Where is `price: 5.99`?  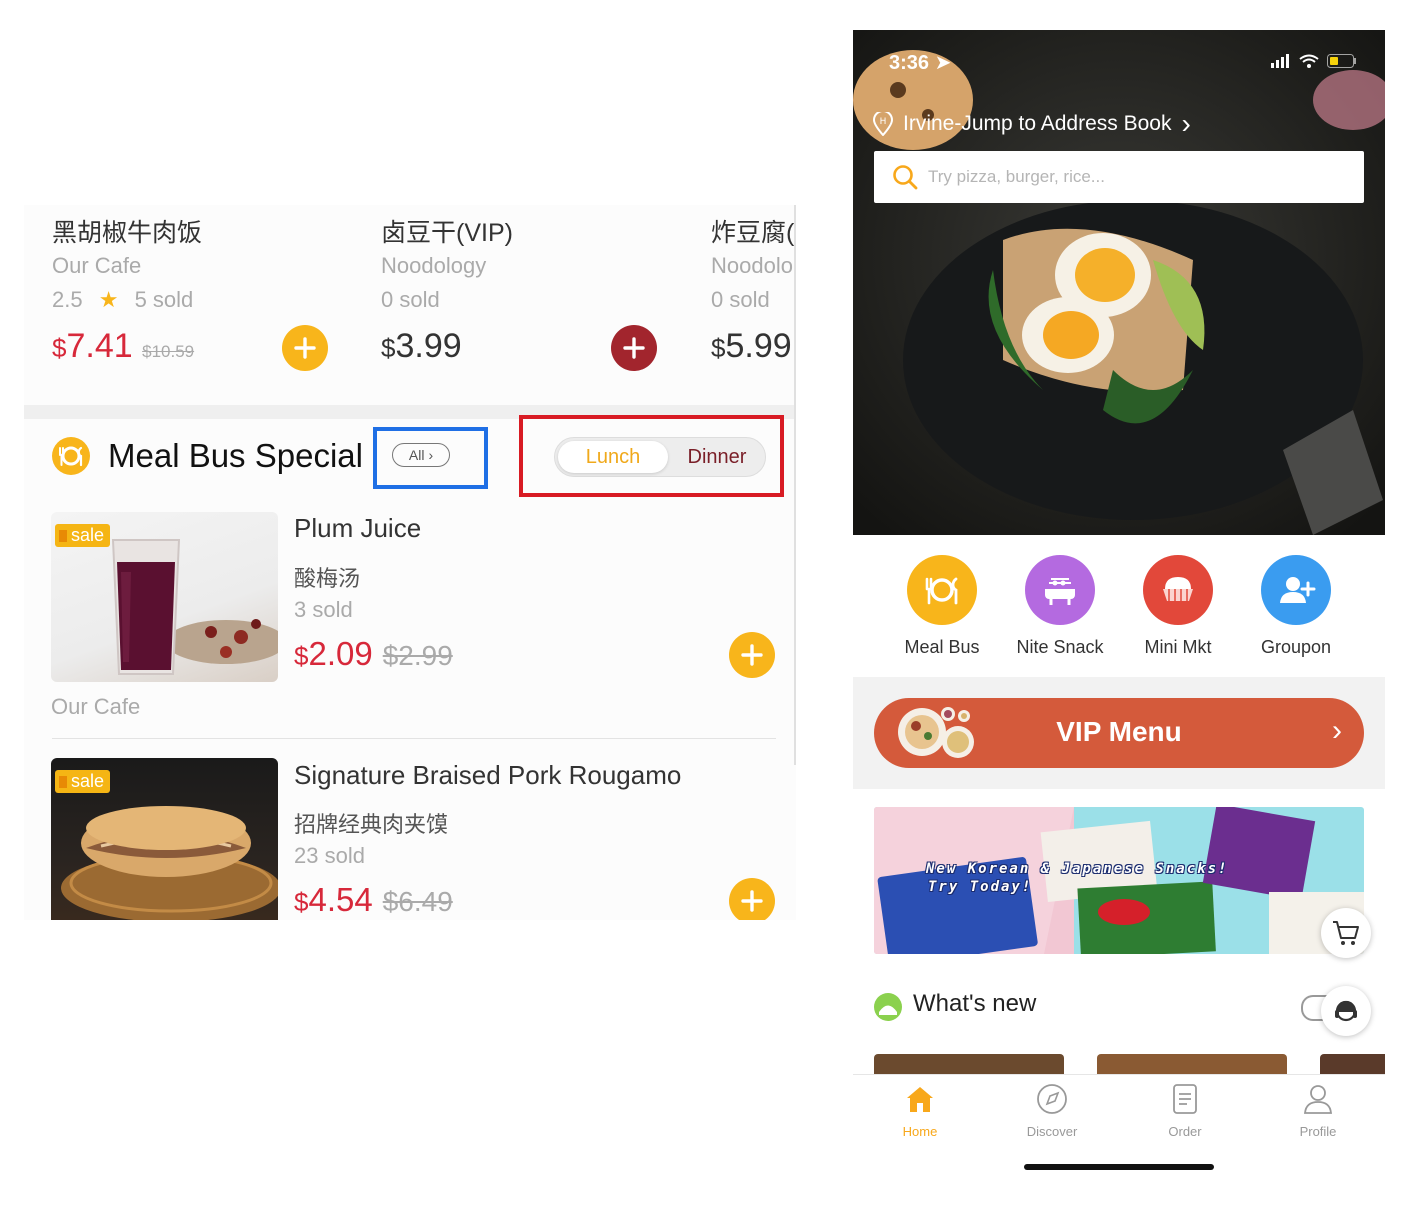
price: 5.99 is located at coordinates (758, 346).